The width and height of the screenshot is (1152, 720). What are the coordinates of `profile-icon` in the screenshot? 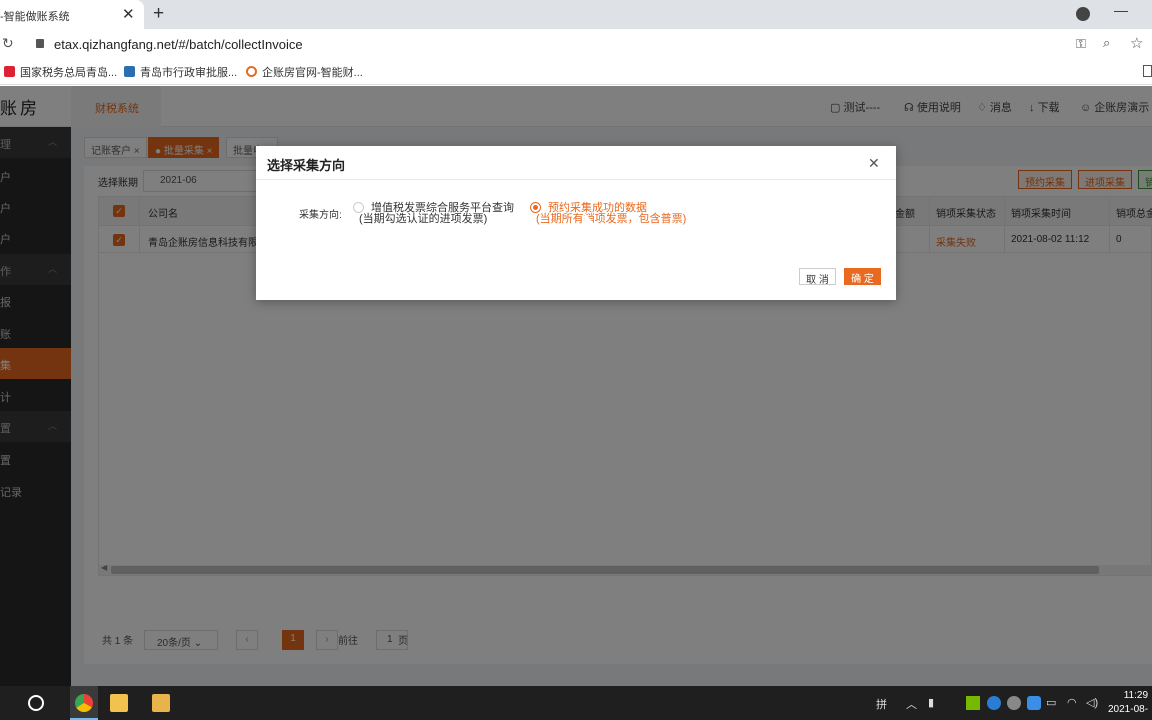 It's located at (1083, 14).